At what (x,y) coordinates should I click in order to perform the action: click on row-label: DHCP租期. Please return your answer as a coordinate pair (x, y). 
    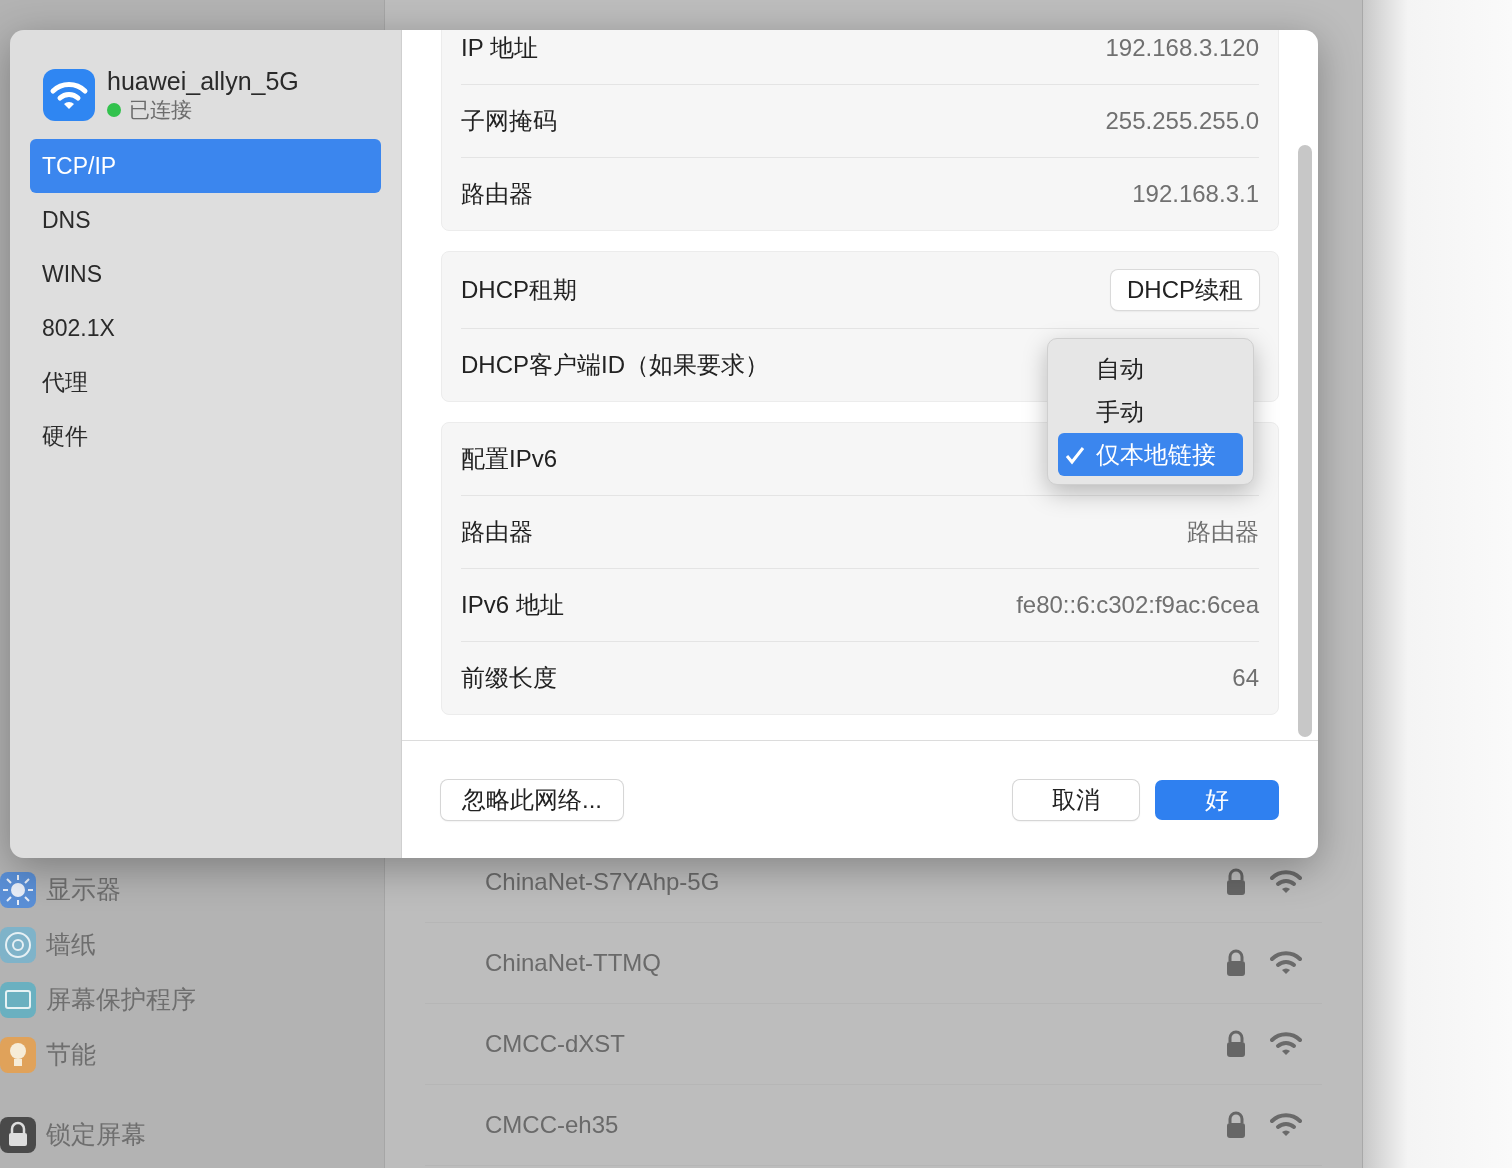
    Looking at the image, I should click on (519, 290).